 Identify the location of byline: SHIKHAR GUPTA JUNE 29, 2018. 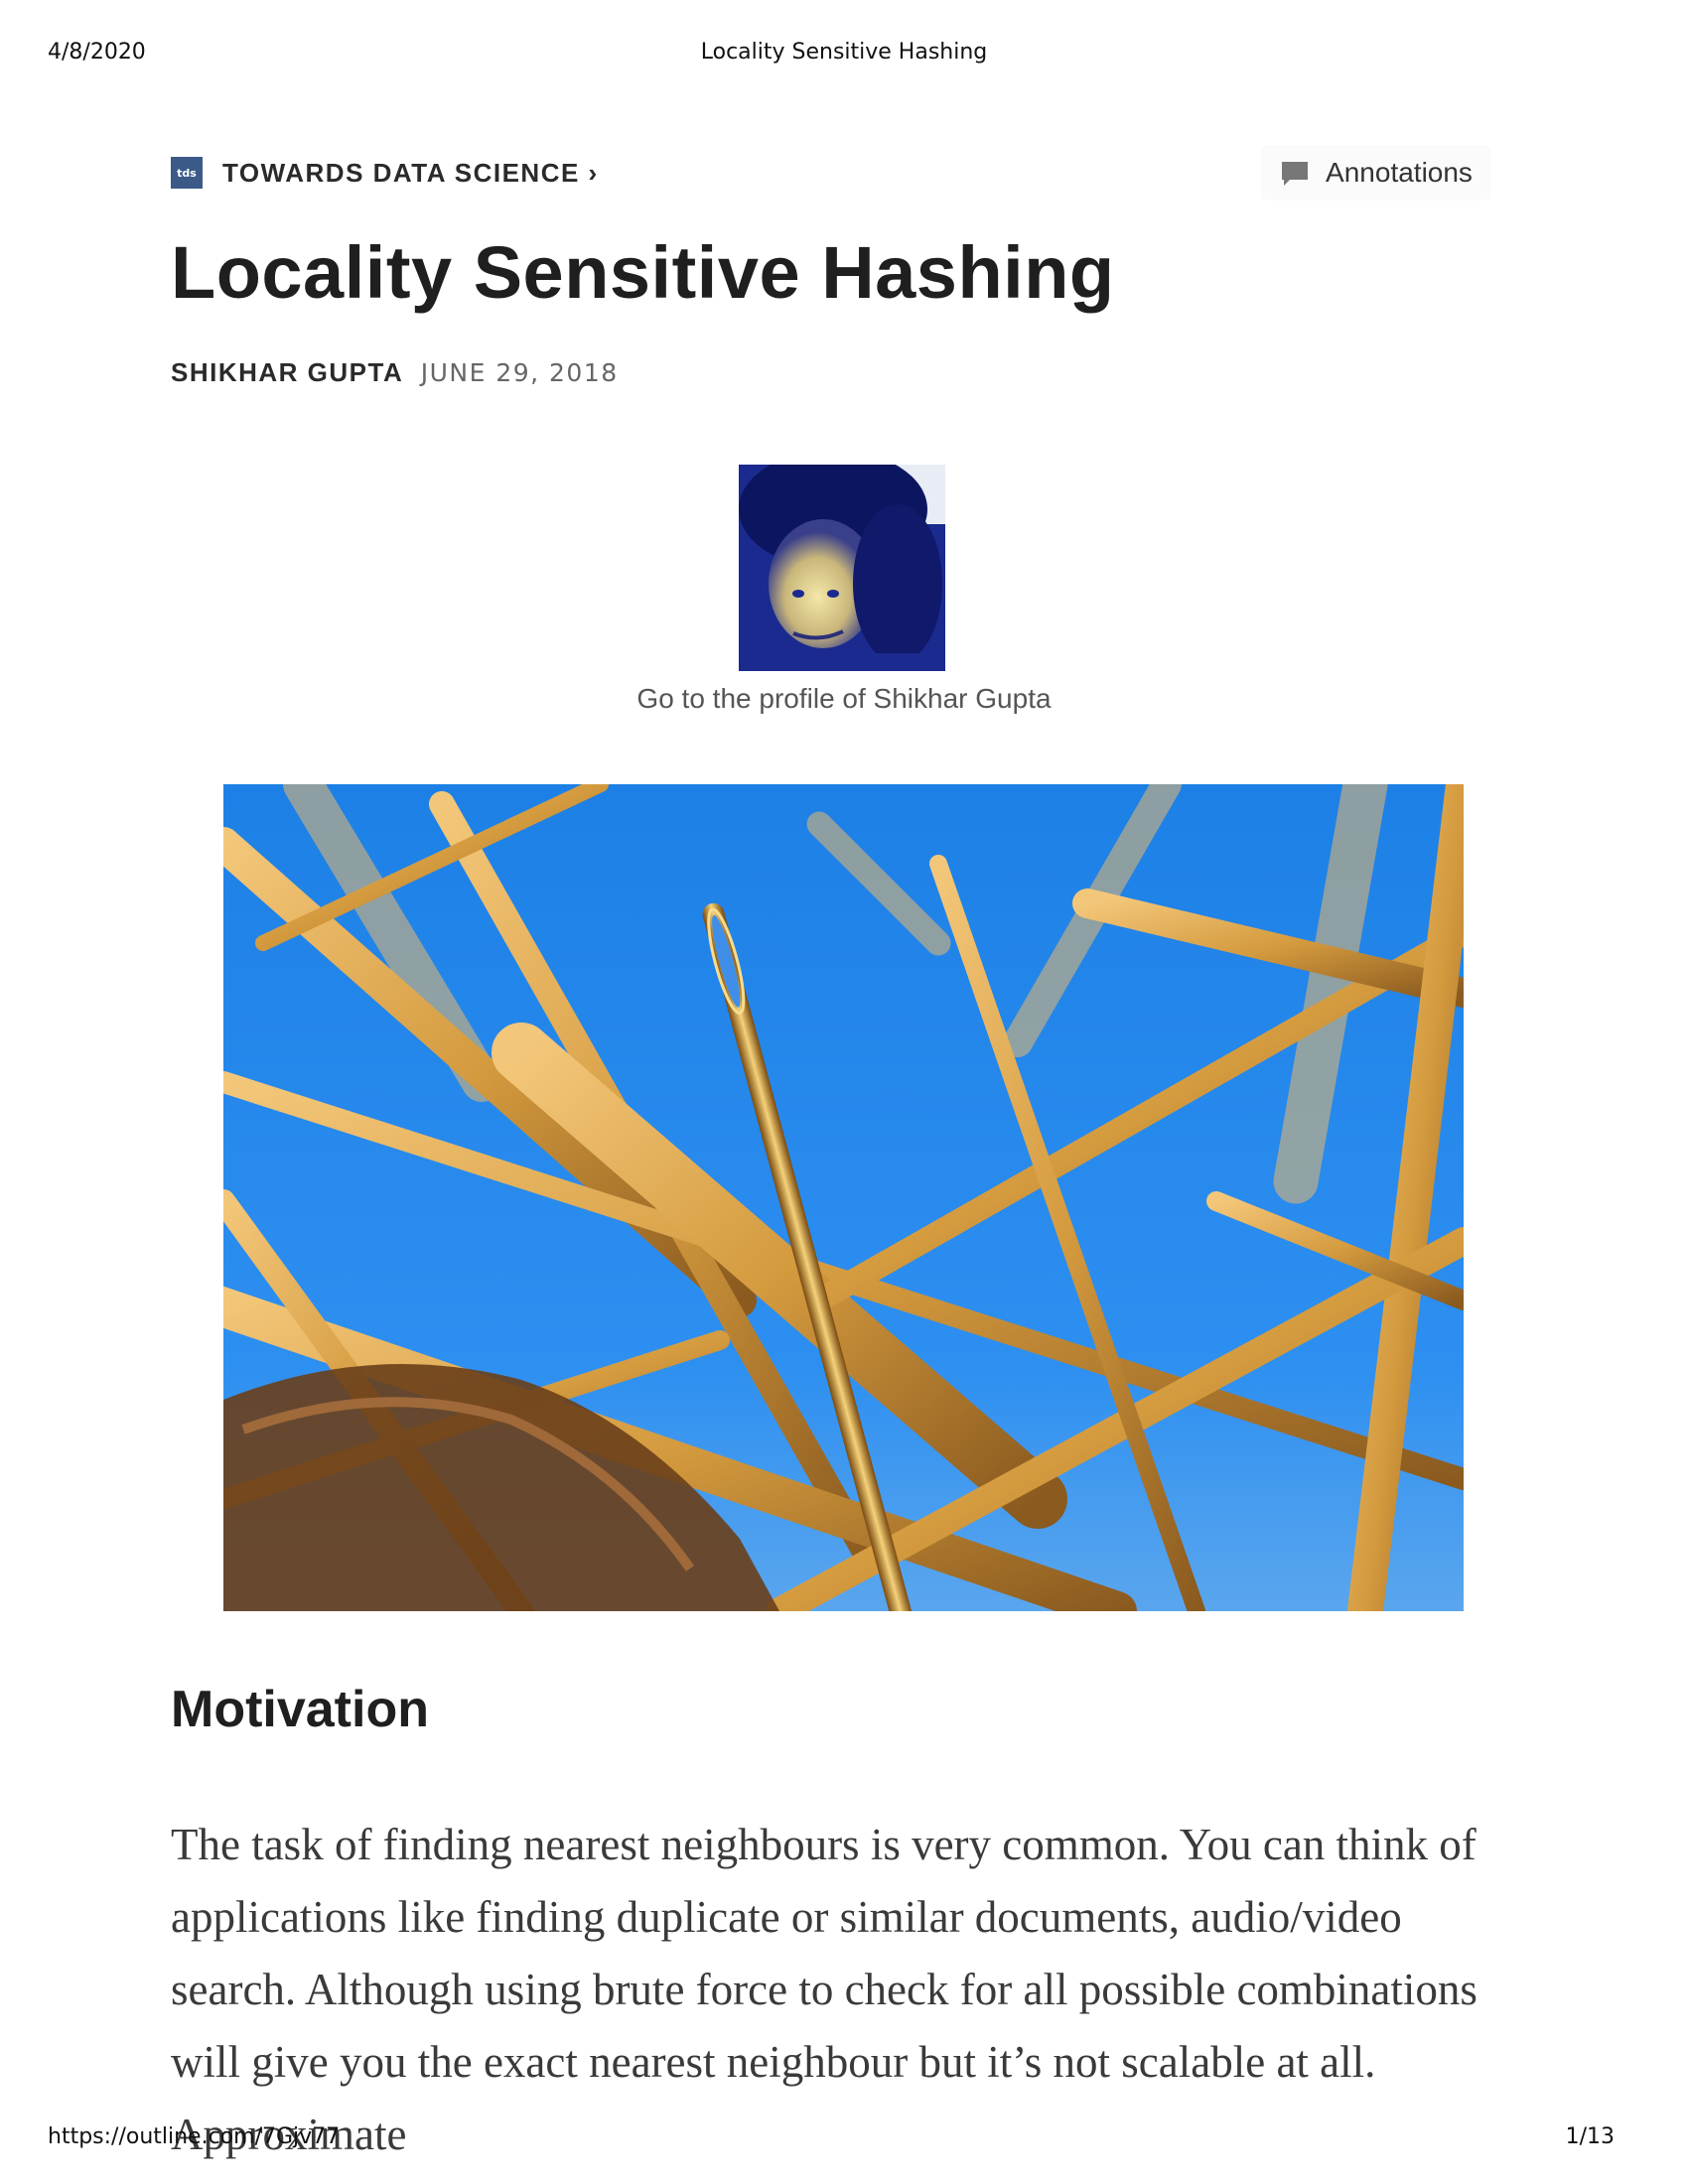
(395, 372).